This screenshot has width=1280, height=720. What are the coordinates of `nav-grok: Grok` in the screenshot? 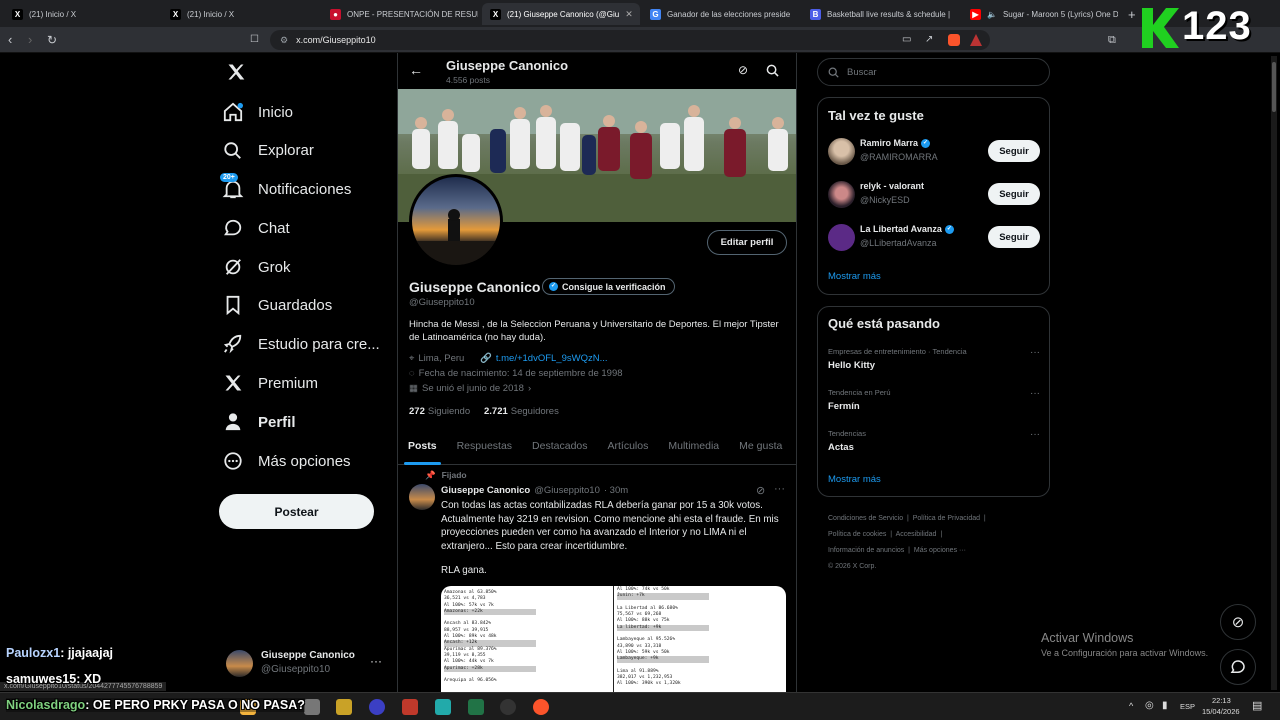 It's located at (307, 267).